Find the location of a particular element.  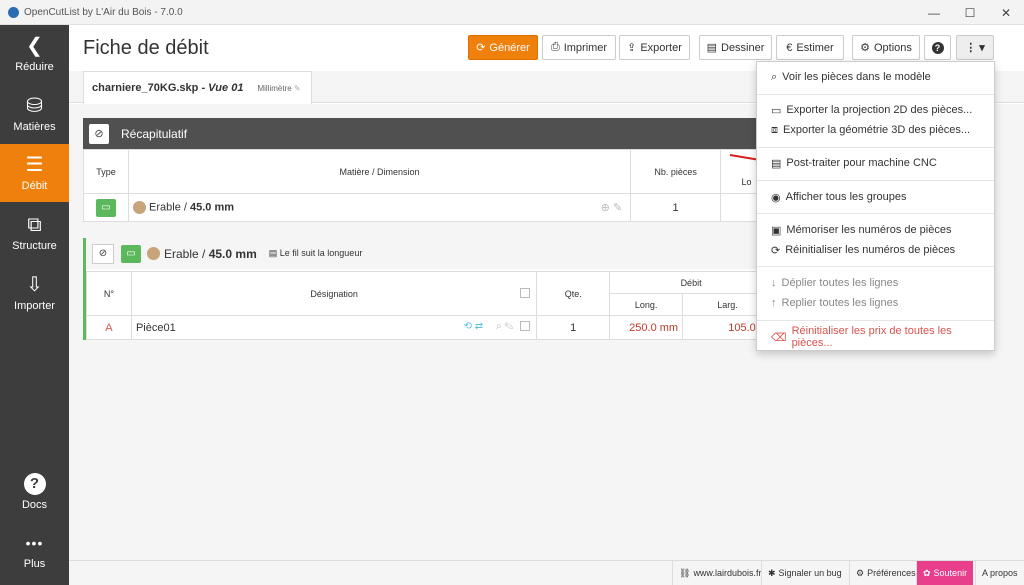

menu-item-collapse-all: ↑ Replier toutes les lignes is located at coordinates (875, 303).